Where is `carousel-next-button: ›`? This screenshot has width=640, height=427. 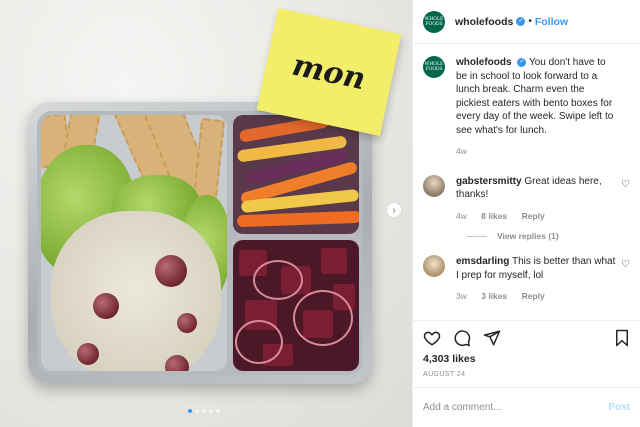 carousel-next-button: › is located at coordinates (394, 210).